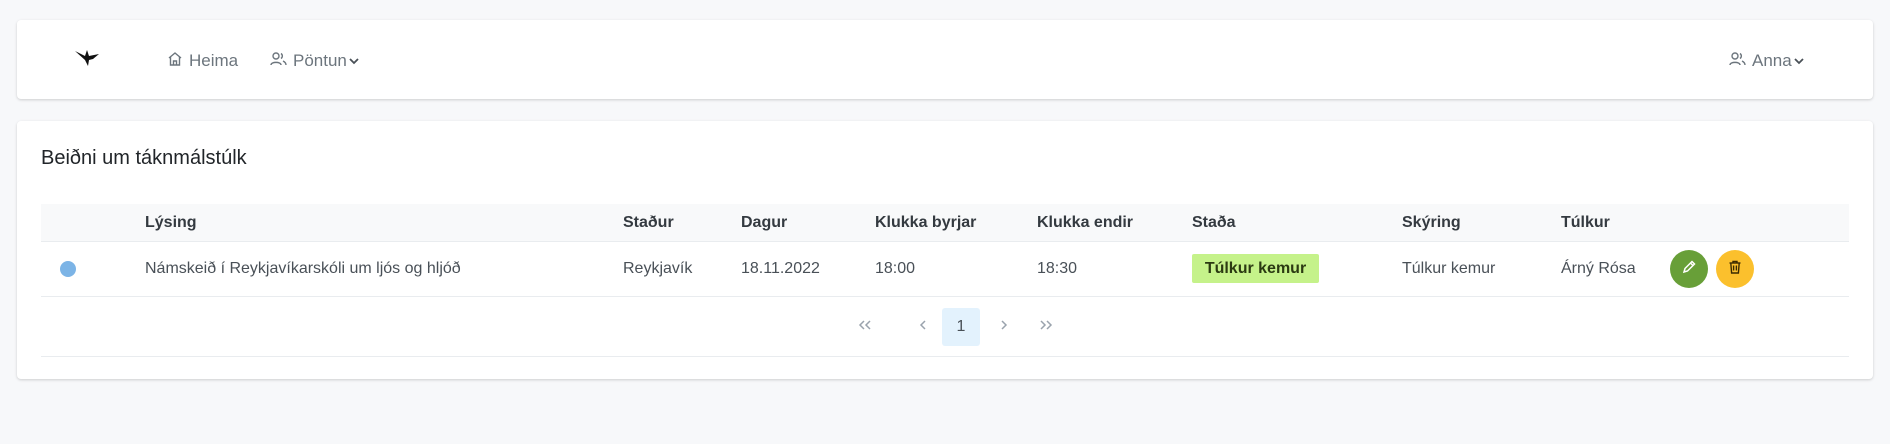 The height and width of the screenshot is (444, 1890). I want to click on delete-button, so click(1735, 269).